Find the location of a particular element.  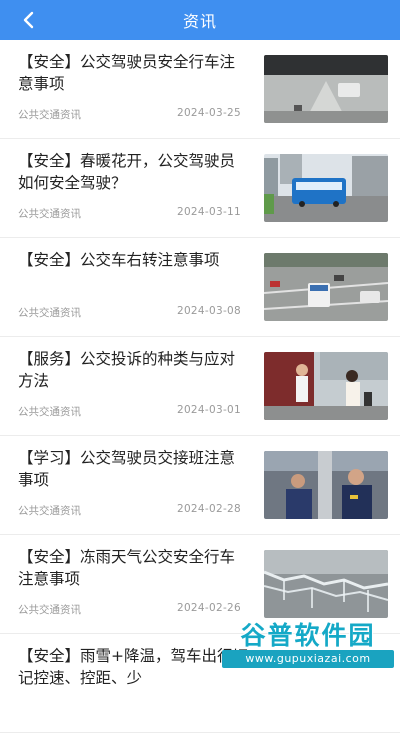

page-title: 资讯 is located at coordinates (199, 21).